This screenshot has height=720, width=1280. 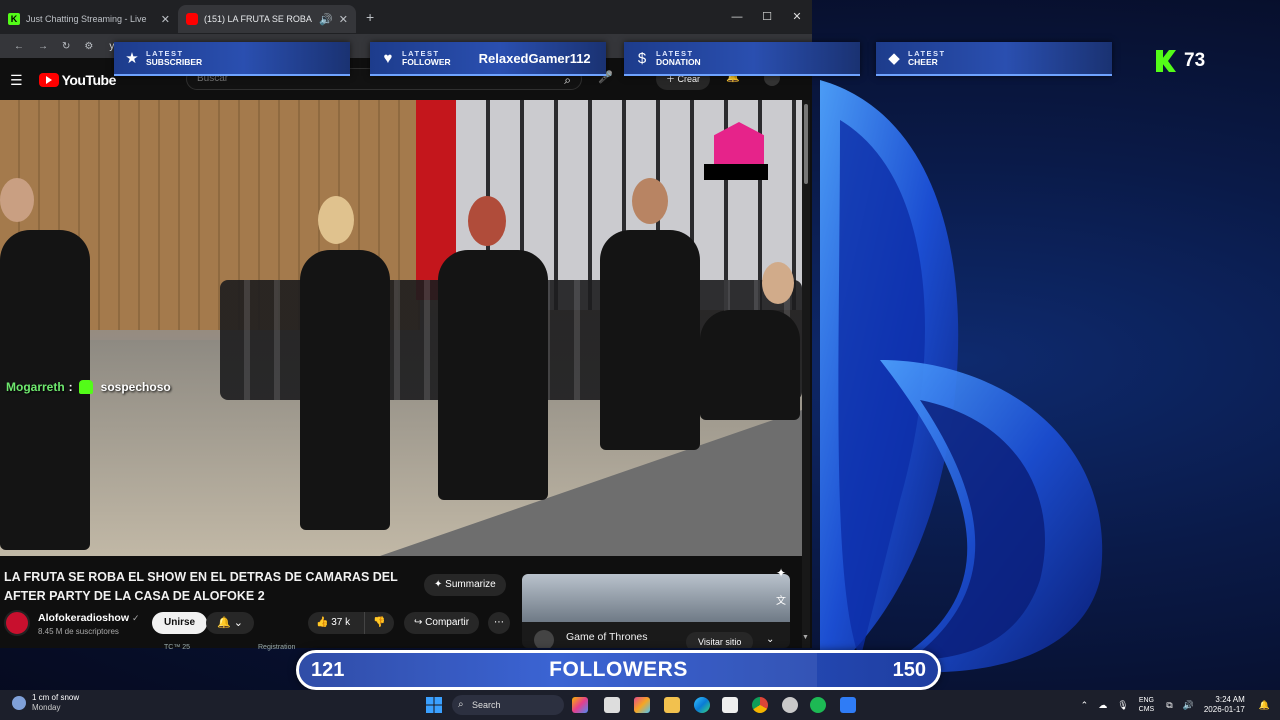 What do you see at coordinates (35, 387) in the screenshot?
I see `chat-username: Mogarreth` at bounding box center [35, 387].